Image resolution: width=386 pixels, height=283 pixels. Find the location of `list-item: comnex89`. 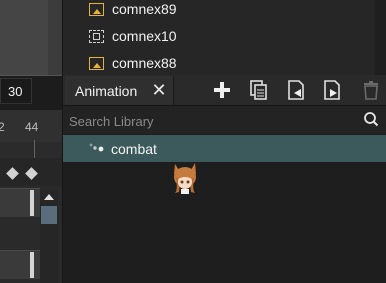

list-item: comnex89 is located at coordinates (133, 10).